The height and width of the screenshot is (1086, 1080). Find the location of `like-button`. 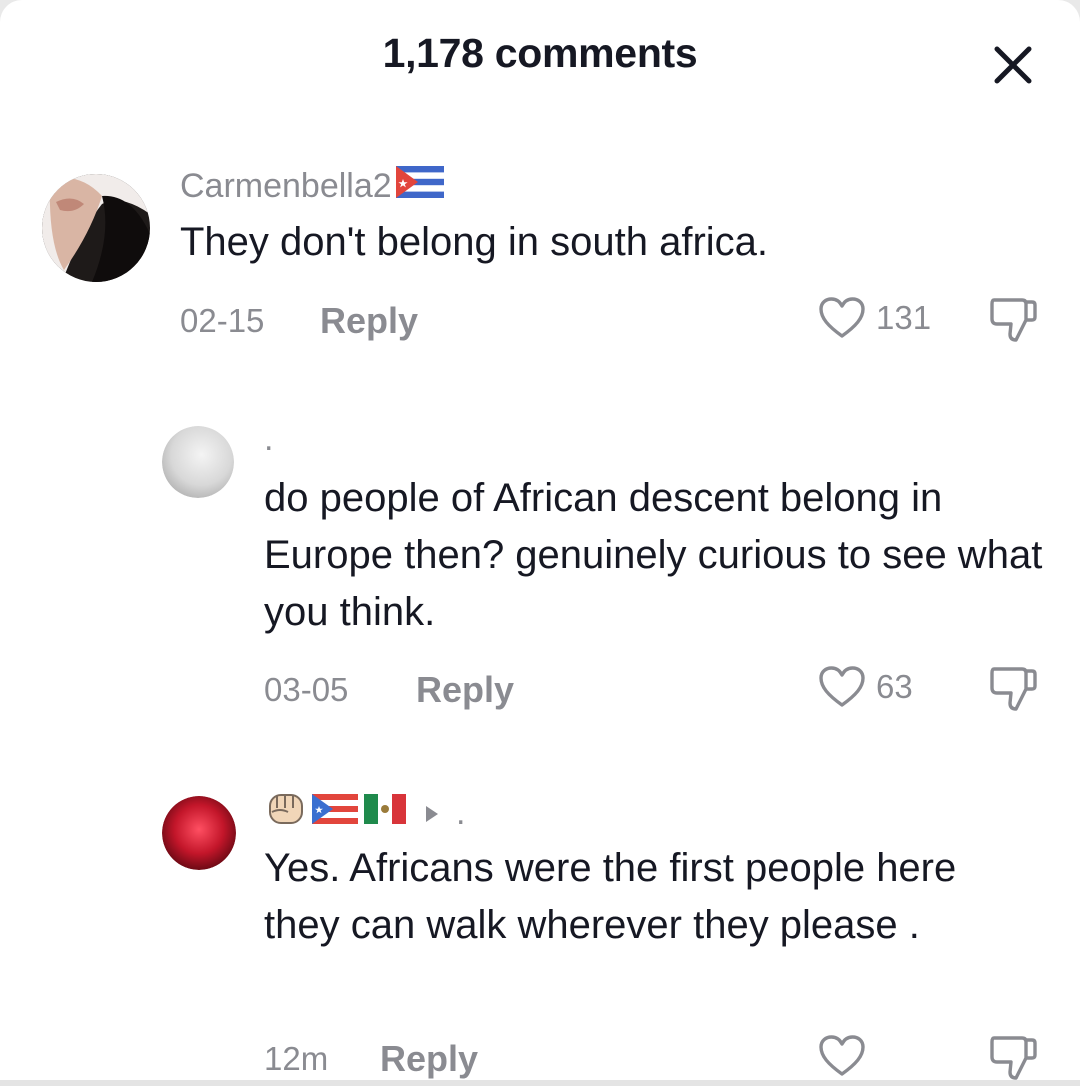

like-button is located at coordinates (847, 1056).